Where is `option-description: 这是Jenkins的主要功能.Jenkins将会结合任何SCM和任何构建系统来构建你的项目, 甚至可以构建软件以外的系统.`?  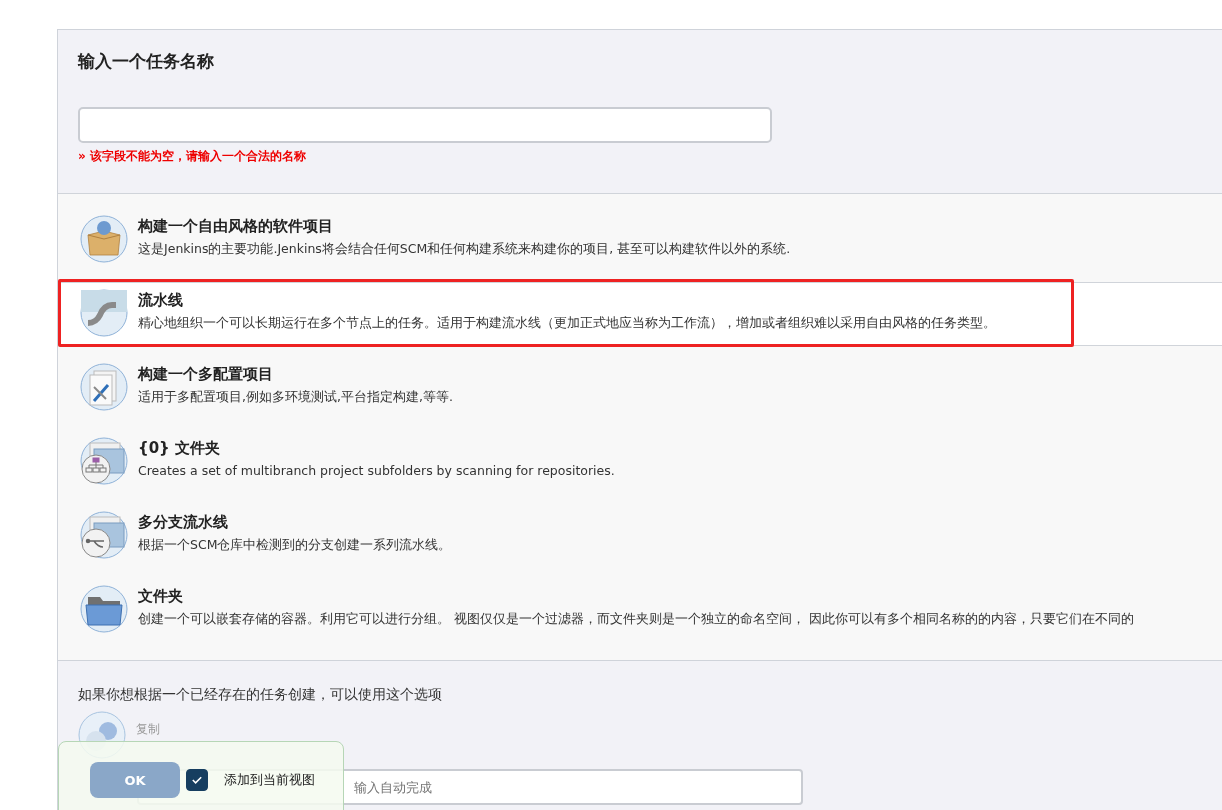 option-description: 这是Jenkins的主要功能.Jenkins将会结合任何SCM和任何构建系统来构建你的项目, 甚至可以构建软件以外的系统. is located at coordinates (464, 249).